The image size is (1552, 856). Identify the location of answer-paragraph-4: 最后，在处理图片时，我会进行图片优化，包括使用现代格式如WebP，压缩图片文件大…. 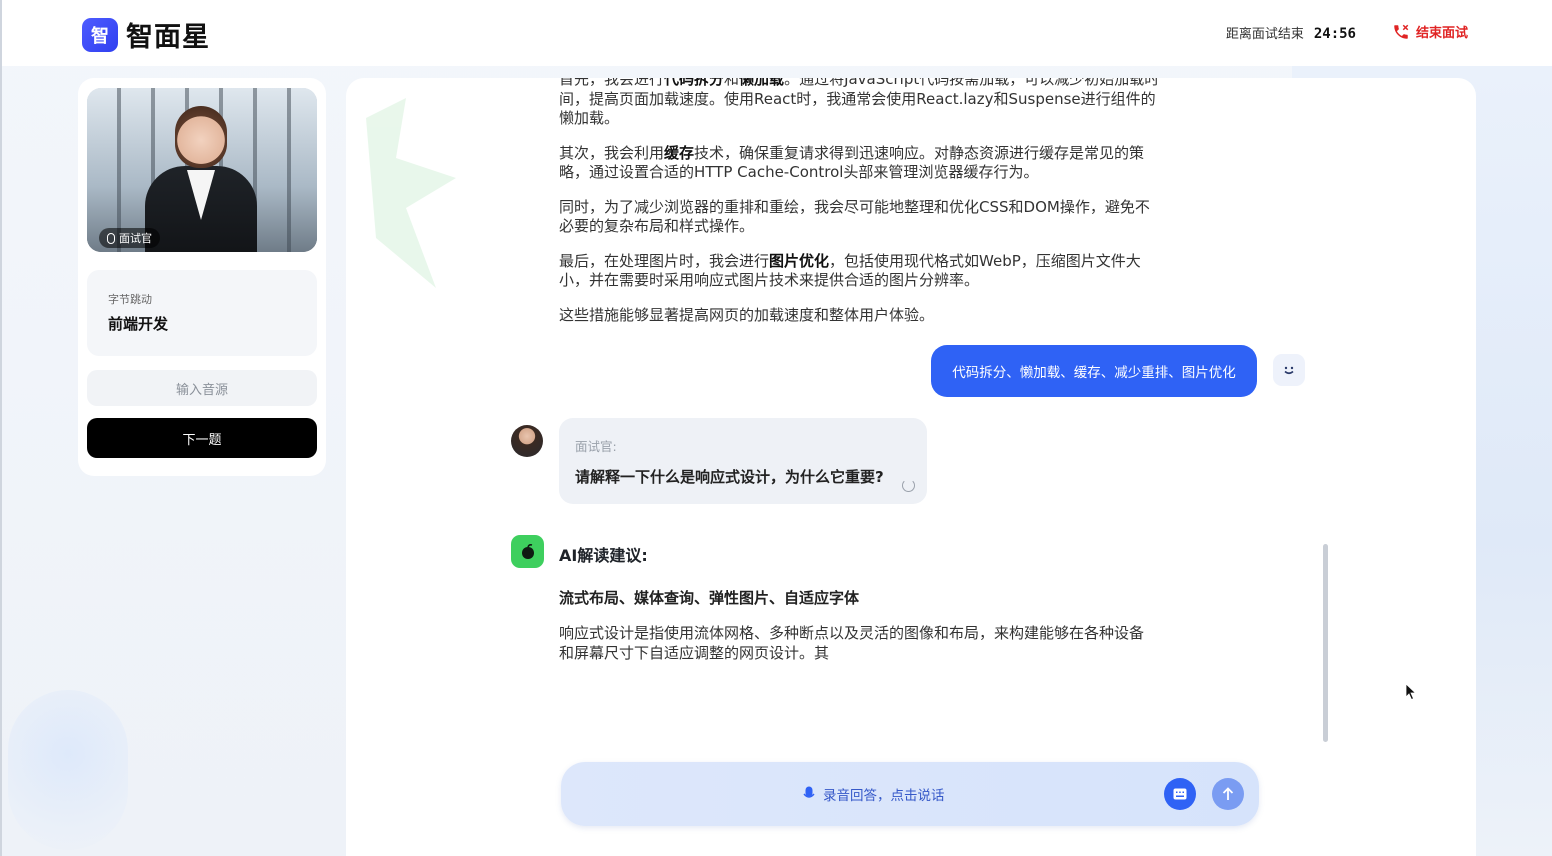
(850, 270).